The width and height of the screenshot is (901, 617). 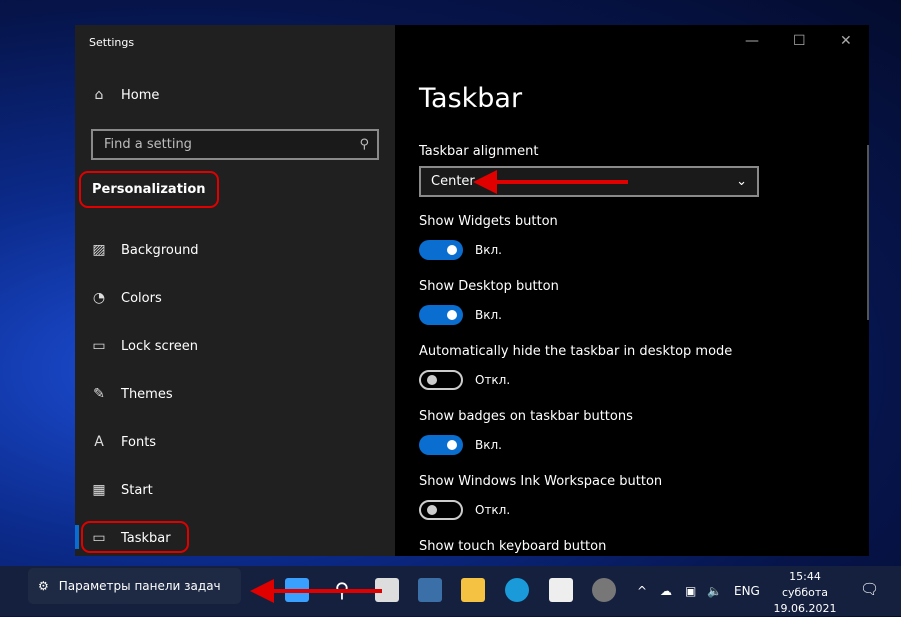 What do you see at coordinates (805, 608) in the screenshot?
I see `date: 19.06.2021` at bounding box center [805, 608].